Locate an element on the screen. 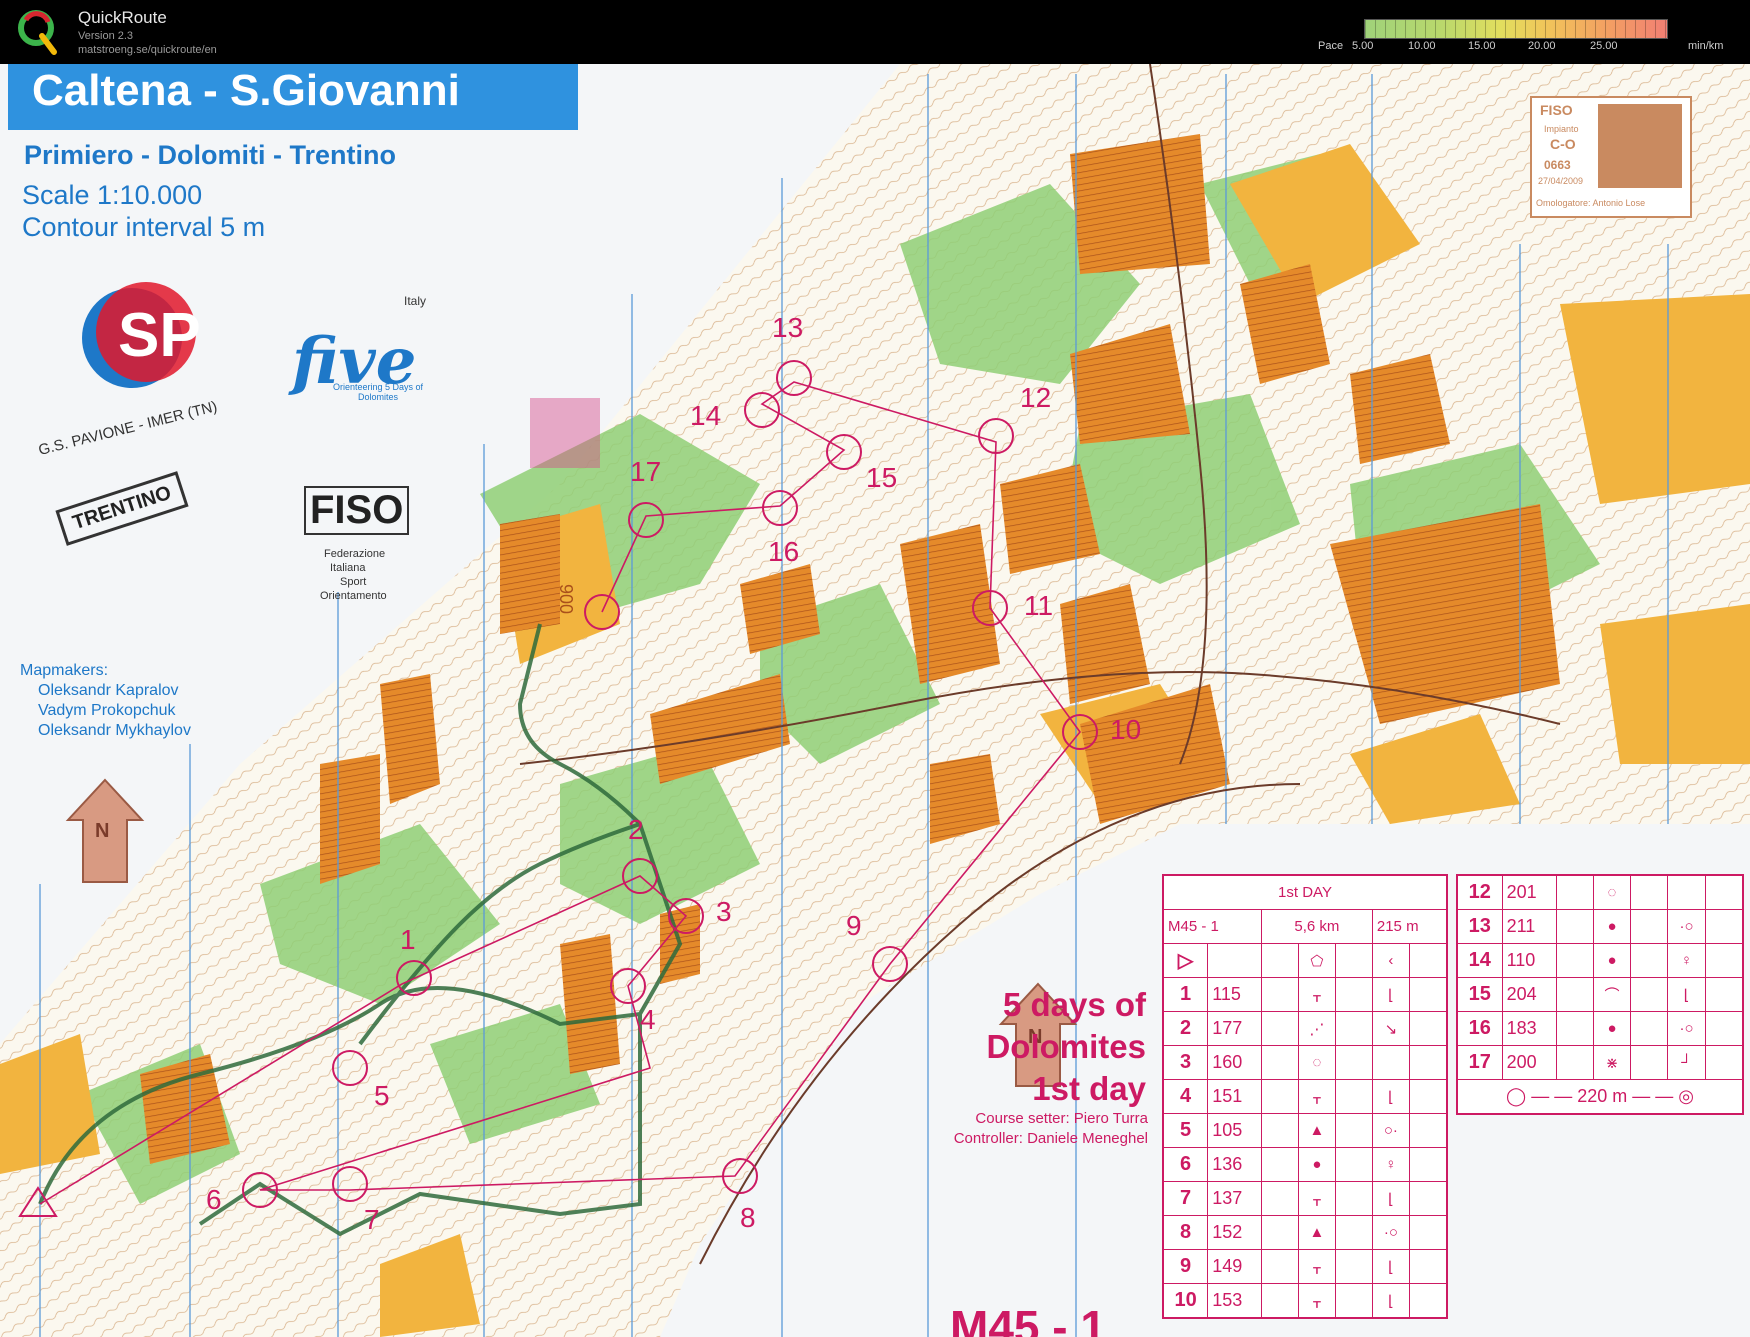  italy-map-icon is located at coordinates (1640, 146).